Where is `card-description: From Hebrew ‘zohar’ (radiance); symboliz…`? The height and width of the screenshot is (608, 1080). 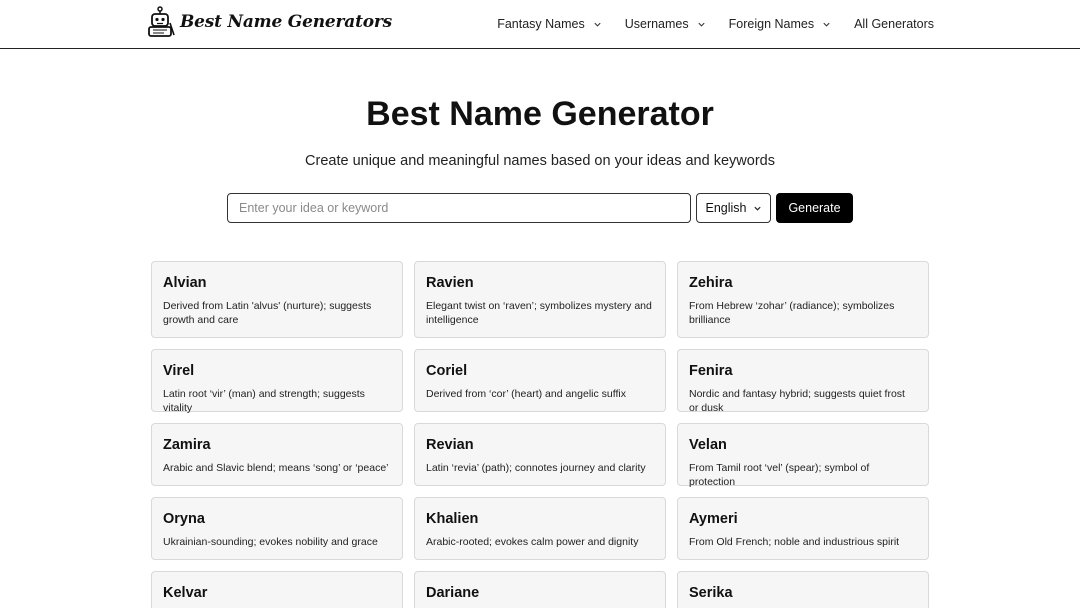
card-description: From Hebrew ‘zohar’ (radiance); symboliz… is located at coordinates (792, 313).